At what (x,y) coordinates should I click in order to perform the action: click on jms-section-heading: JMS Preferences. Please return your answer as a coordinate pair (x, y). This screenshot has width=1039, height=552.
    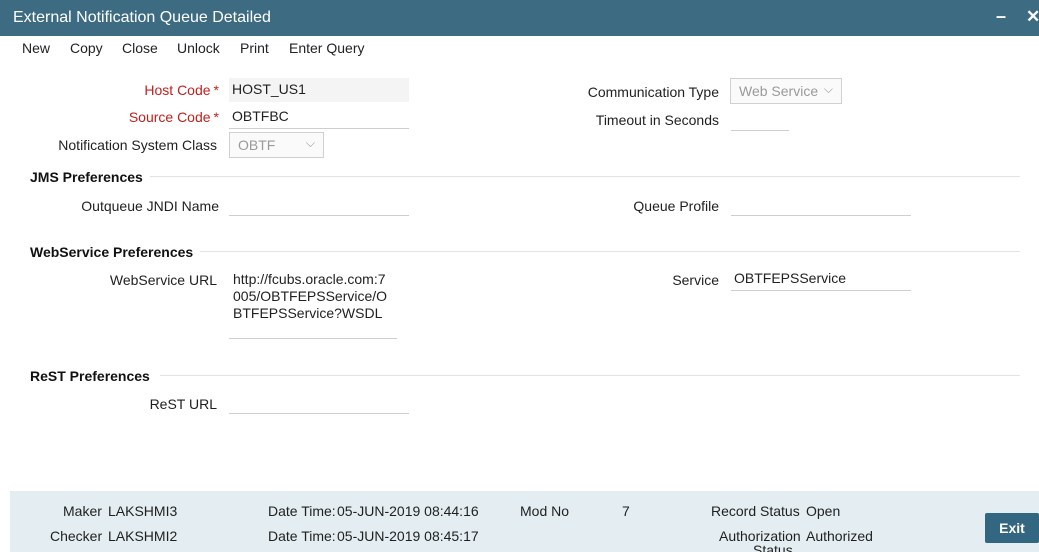
    Looking at the image, I should click on (86, 177).